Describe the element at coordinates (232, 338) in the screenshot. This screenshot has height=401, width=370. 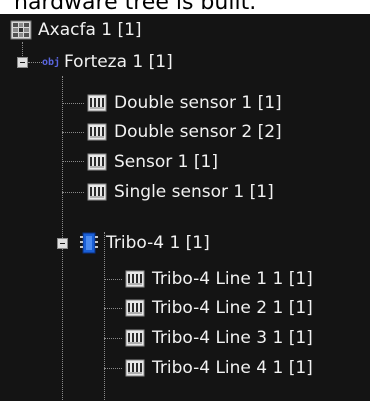
I see `tree-item-label: Tribo-4 Line 3 1 [1]` at that location.